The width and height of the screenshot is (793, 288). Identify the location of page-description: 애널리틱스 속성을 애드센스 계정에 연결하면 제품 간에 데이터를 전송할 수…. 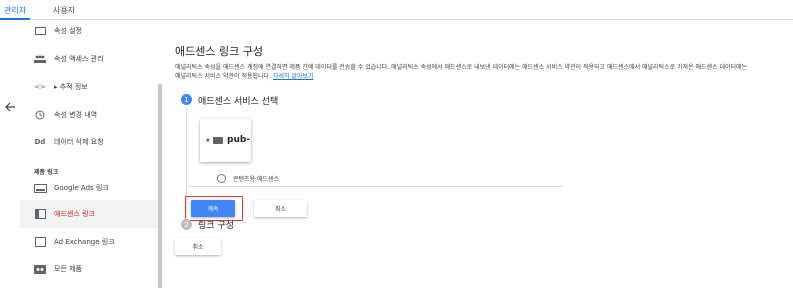
(484, 72).